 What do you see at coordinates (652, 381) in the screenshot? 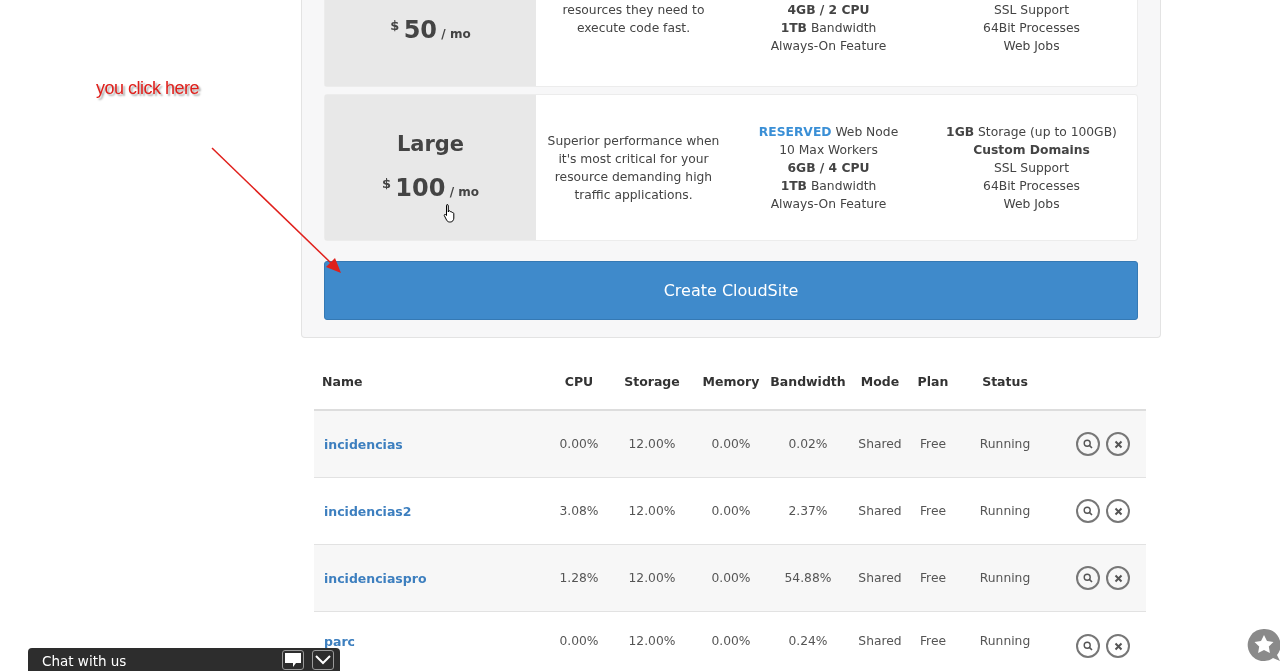
I see `column-header: Storage` at bounding box center [652, 381].